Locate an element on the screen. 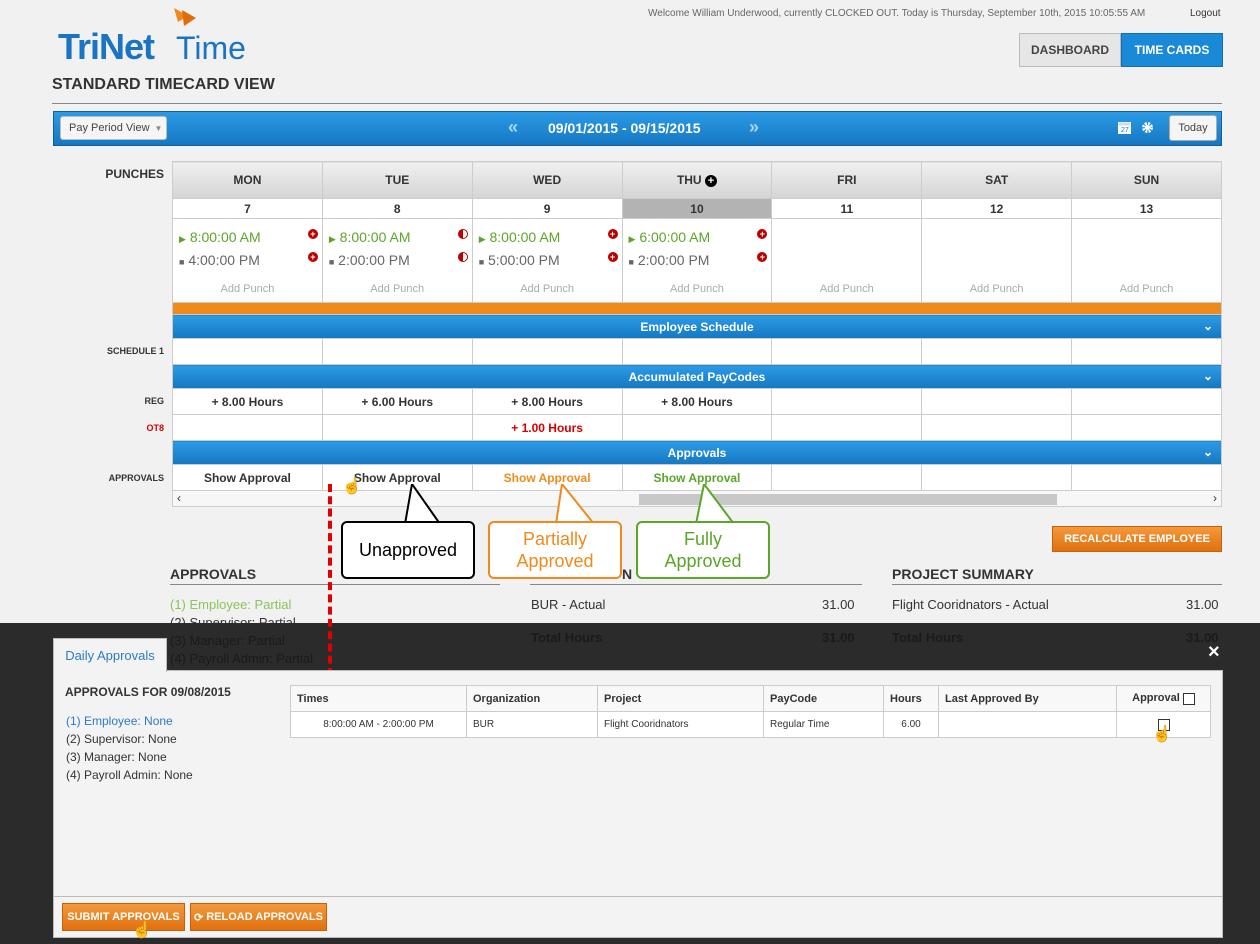 The height and width of the screenshot is (944, 1260). approval-level: (3) Manager: Partial is located at coordinates (227, 640).